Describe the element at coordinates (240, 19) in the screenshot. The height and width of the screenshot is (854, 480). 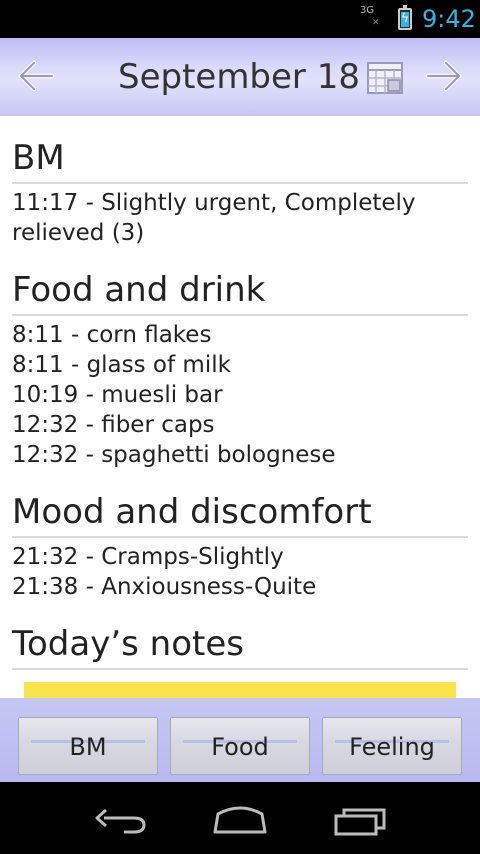
I see `status-bar: 3G ✕ ϟ 9:42` at that location.